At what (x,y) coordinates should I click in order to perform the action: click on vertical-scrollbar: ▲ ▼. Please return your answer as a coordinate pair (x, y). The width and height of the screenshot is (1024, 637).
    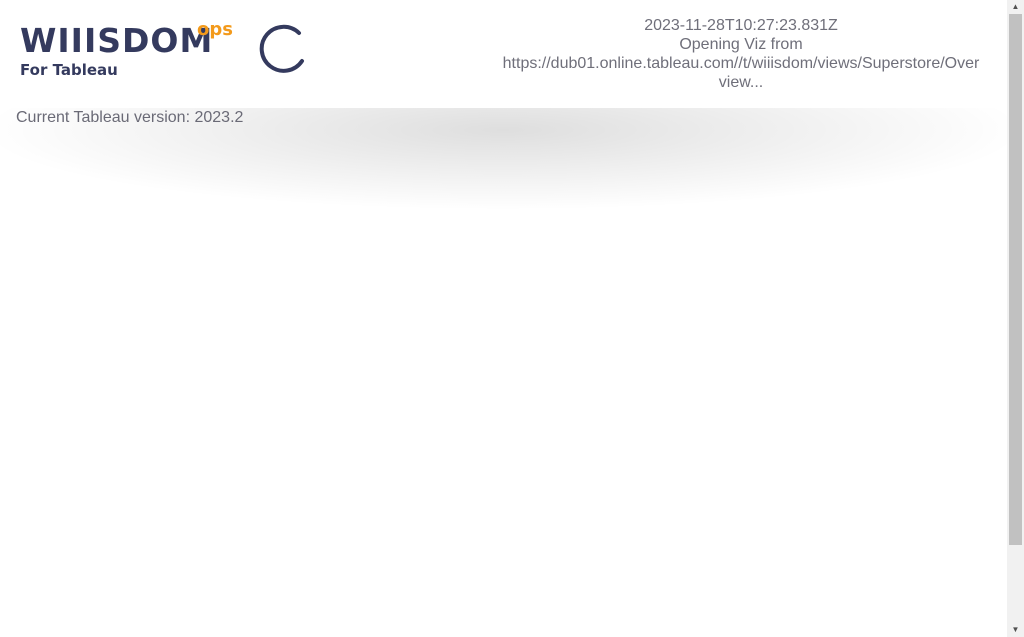
    Looking at the image, I should click on (1015, 318).